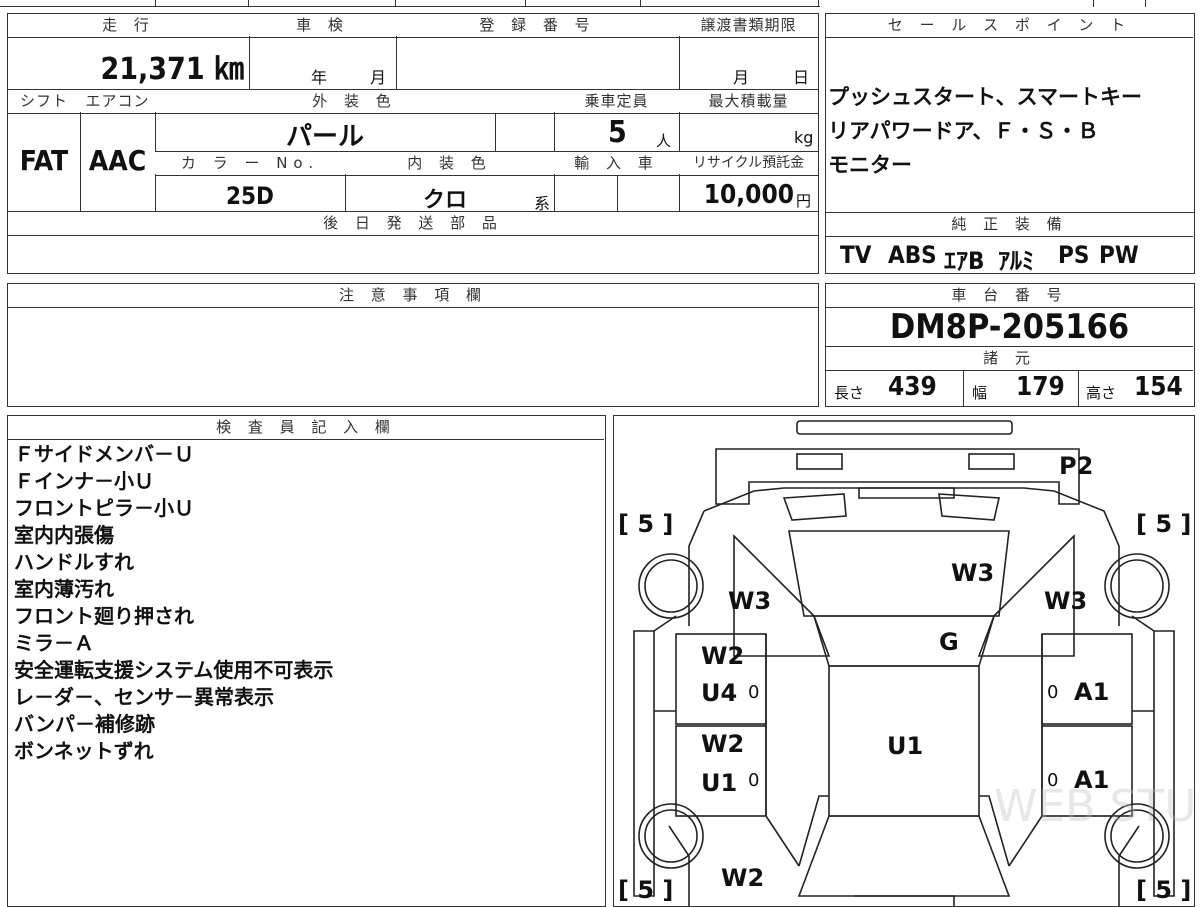  I want to click on load-unit: kg, so click(804, 137).